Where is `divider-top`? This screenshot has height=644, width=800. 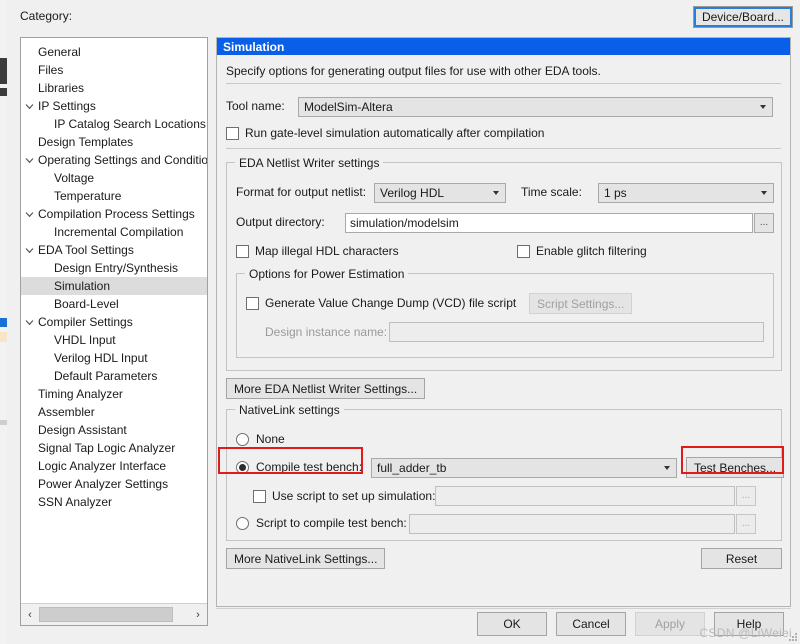 divider-top is located at coordinates (503, 83).